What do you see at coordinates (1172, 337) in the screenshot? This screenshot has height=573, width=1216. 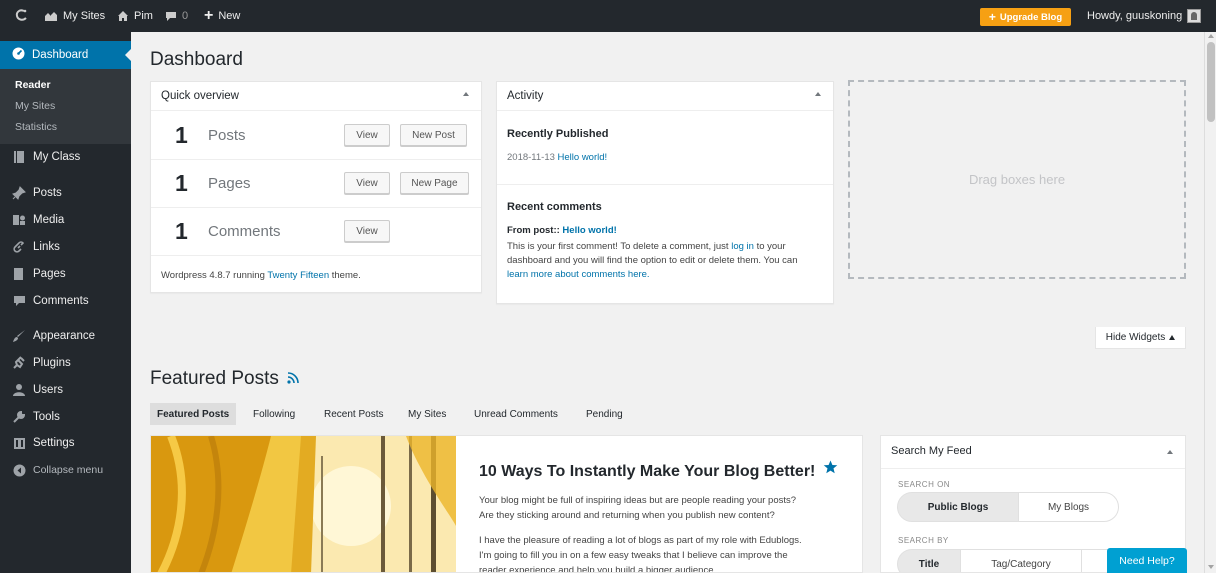 I see `caret-up-icon` at bounding box center [1172, 337].